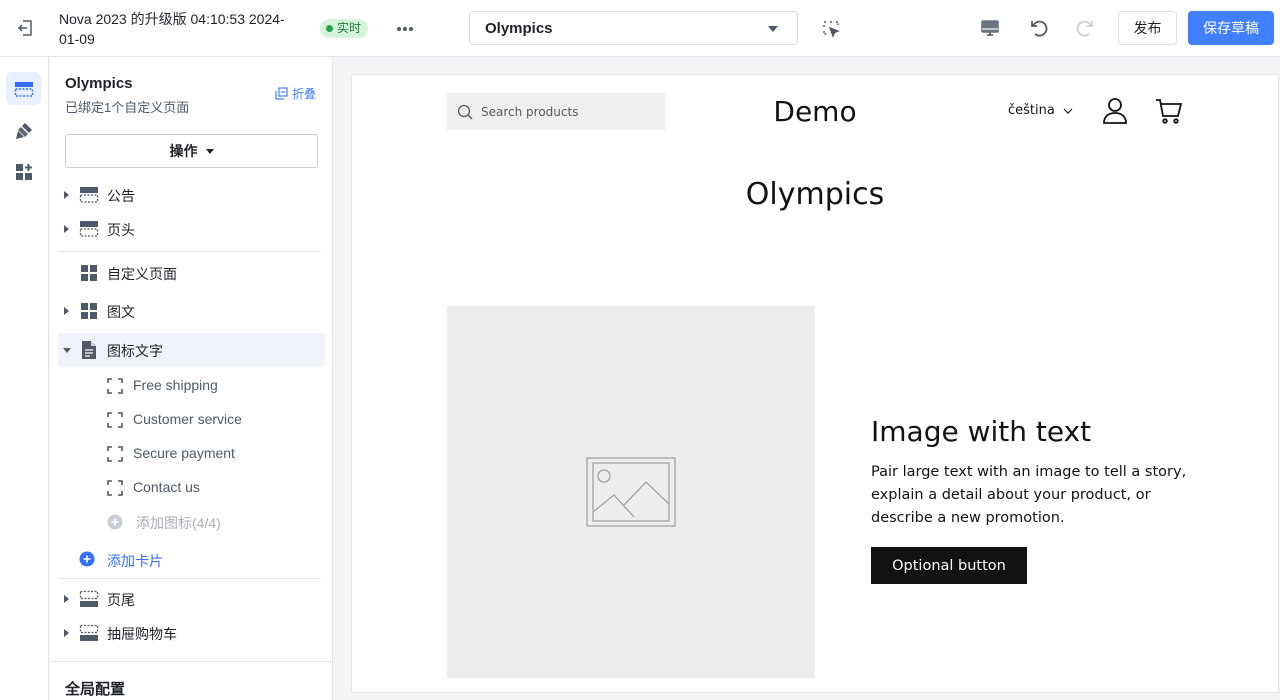  I want to click on device-preview-button, so click(990, 28).